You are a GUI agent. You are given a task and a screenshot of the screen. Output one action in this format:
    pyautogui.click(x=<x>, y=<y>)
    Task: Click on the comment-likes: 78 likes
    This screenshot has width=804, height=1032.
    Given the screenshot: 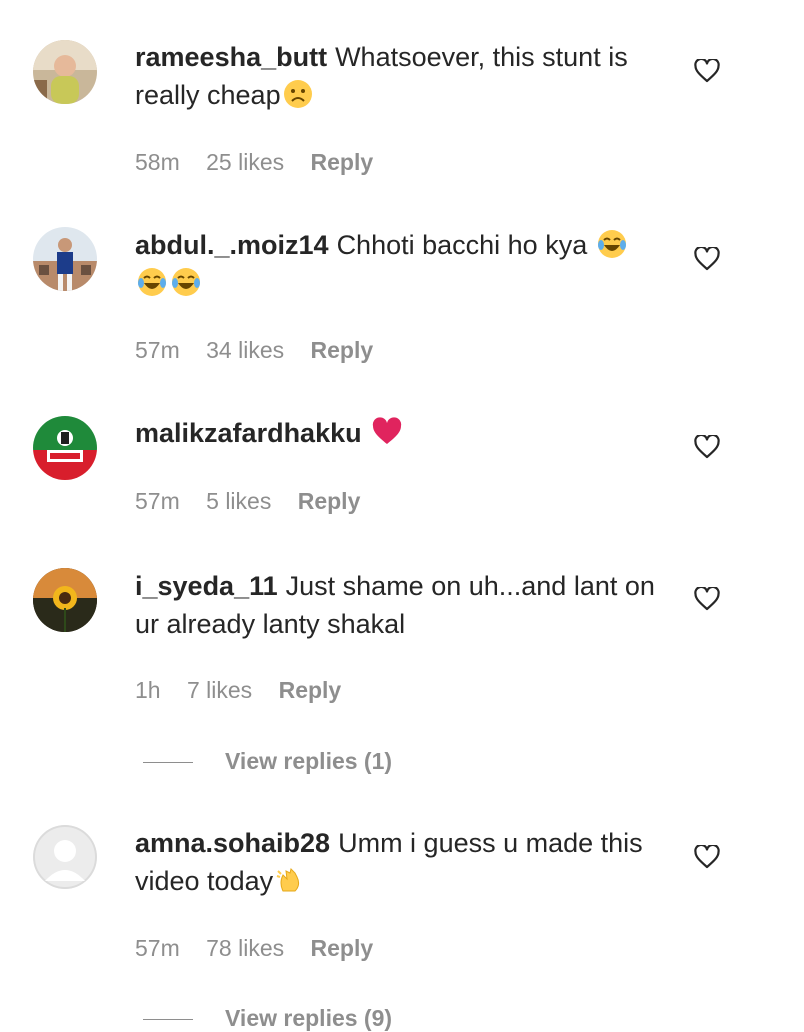 What is the action you would take?
    pyautogui.click(x=245, y=948)
    